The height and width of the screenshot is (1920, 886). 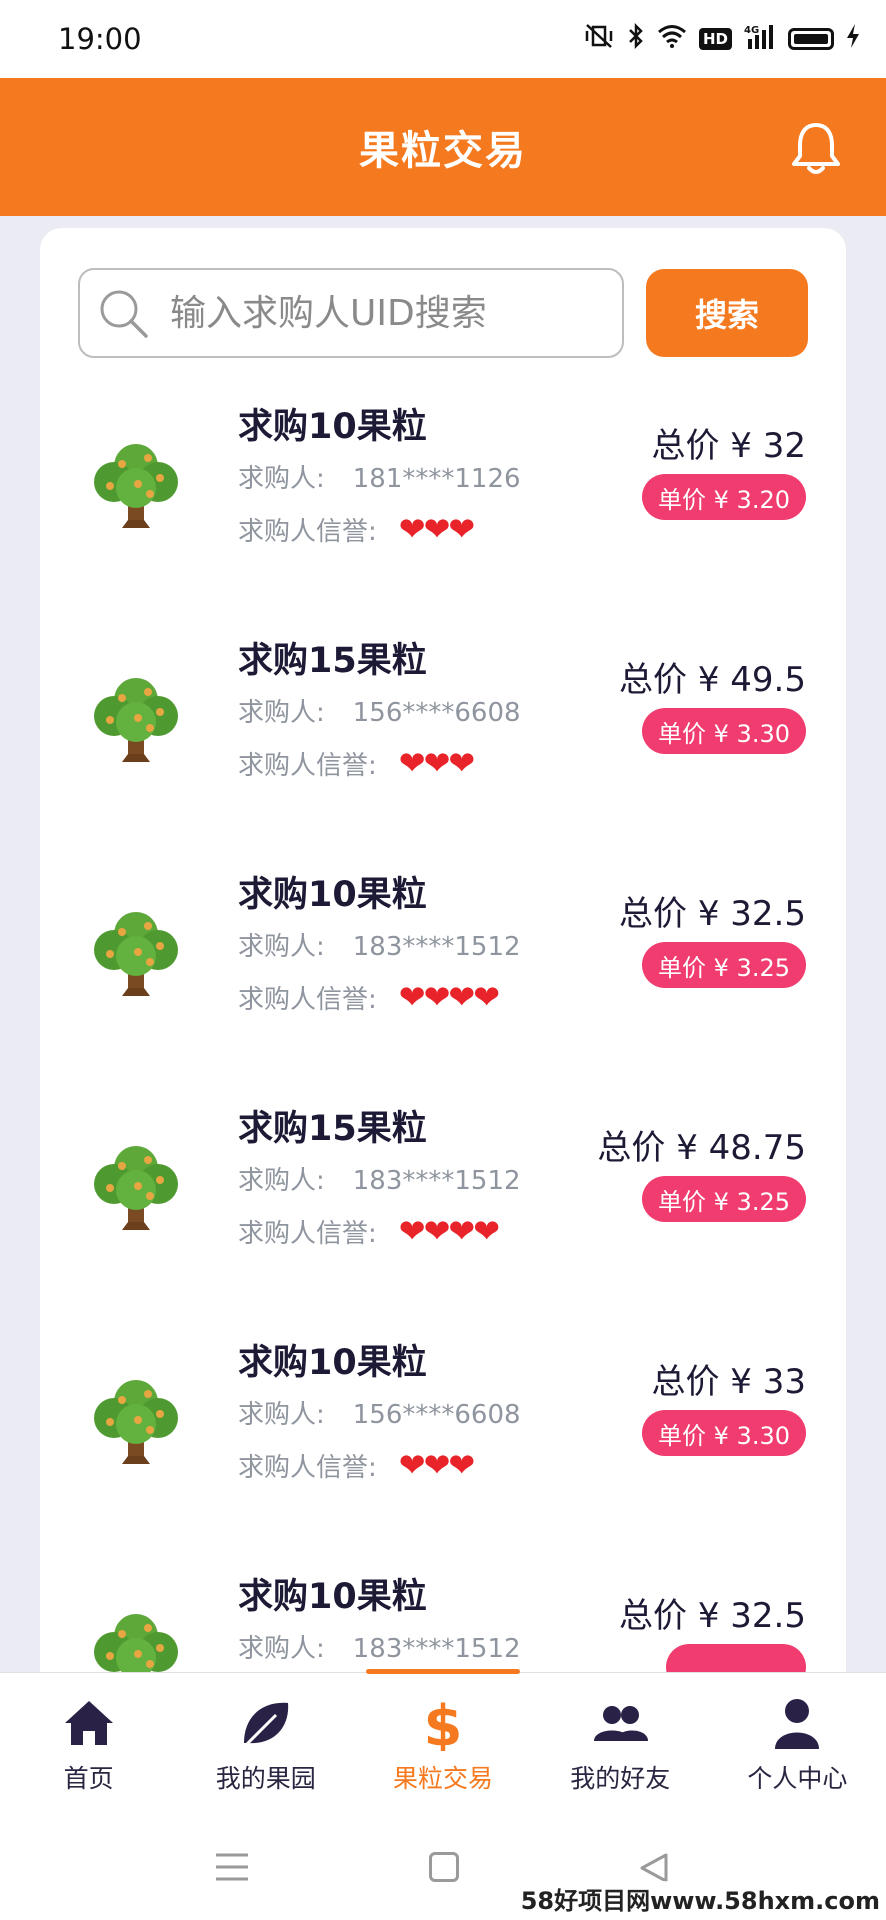 I want to click on status-bar: 19:00 HD 4G, so click(x=443, y=39).